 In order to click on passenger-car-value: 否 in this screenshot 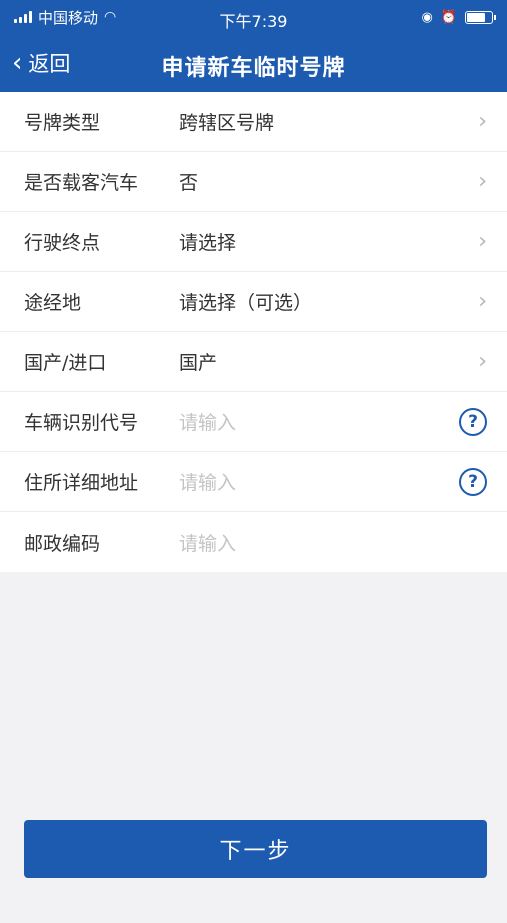, I will do `click(189, 183)`.